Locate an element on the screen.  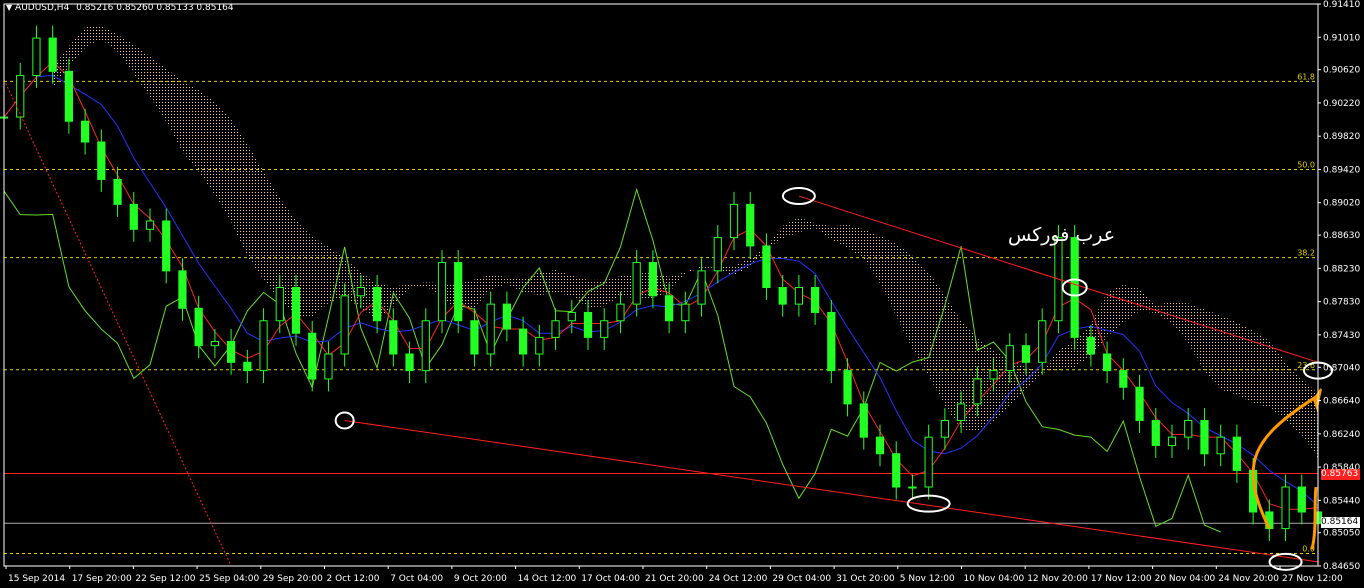
current-price-label: 0.85164 is located at coordinates (1340, 522).